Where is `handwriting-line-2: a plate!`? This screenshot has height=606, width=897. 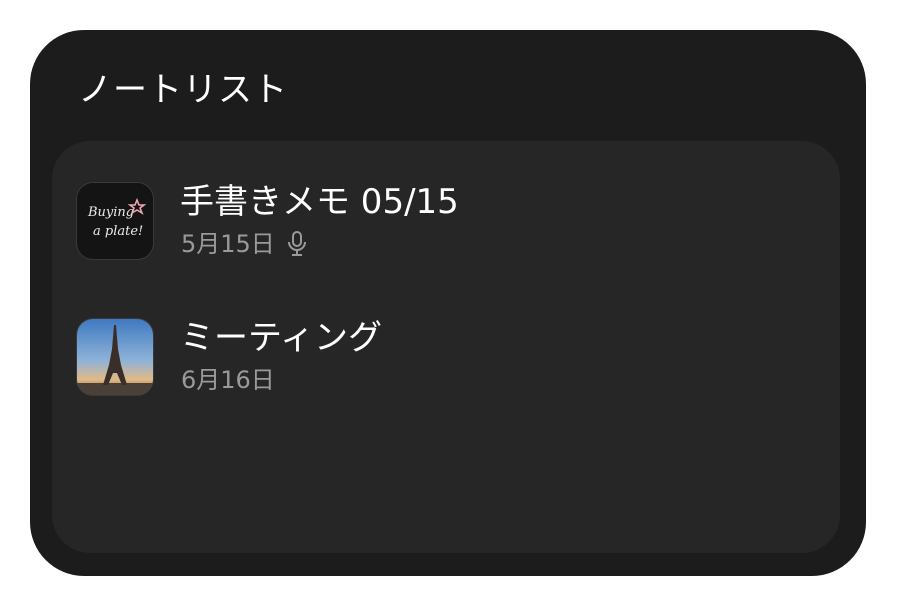 handwriting-line-2: a plate! is located at coordinates (118, 231).